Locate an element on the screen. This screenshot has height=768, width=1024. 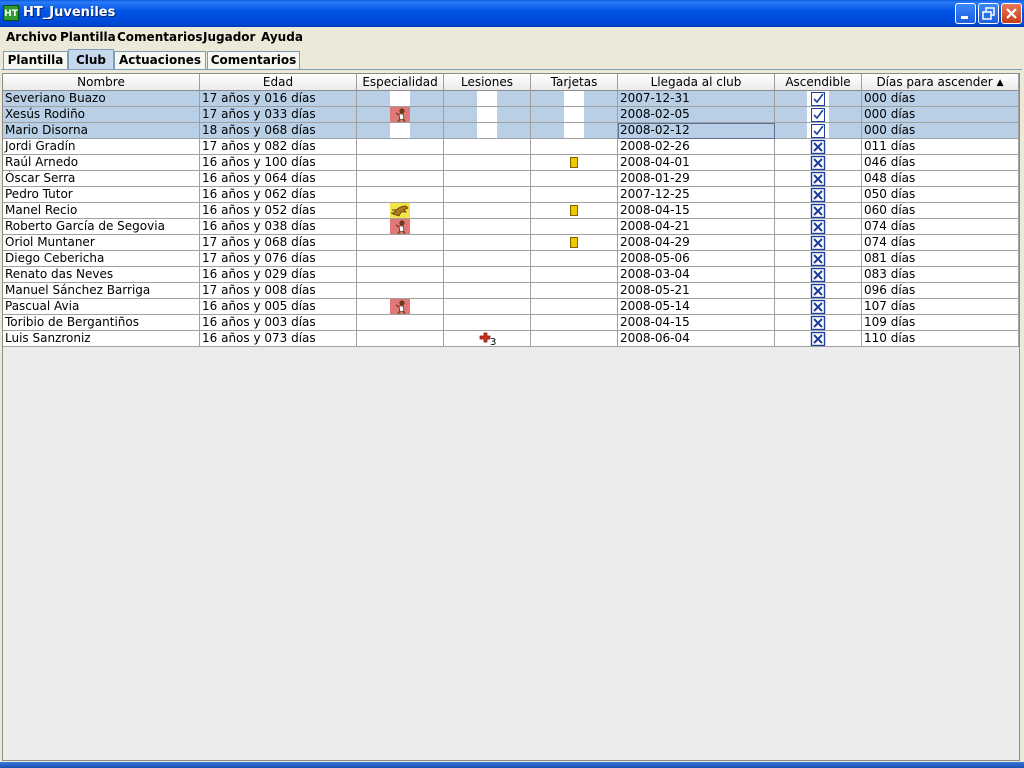
cell-nombre: Manel Recio is located at coordinates (101, 211).